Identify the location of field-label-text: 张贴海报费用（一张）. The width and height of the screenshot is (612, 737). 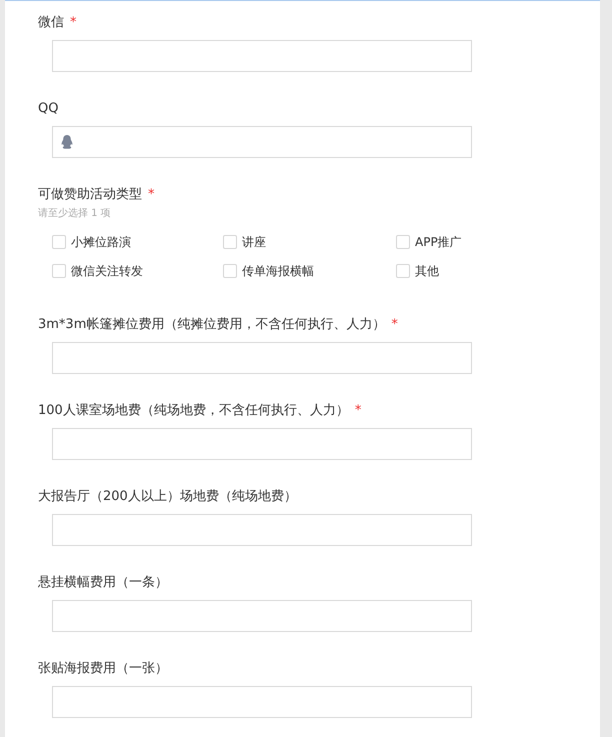
(103, 668).